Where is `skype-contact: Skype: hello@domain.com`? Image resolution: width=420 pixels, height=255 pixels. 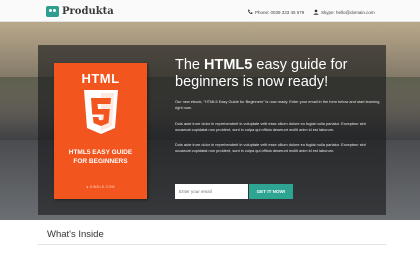 skype-contact: Skype: hello@domain.com is located at coordinates (344, 12).